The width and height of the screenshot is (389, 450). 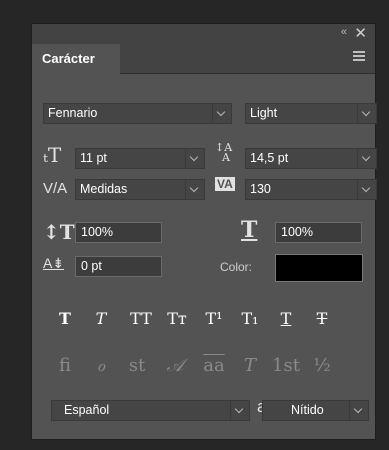 What do you see at coordinates (264, 113) in the screenshot?
I see `font-style-value: Light` at bounding box center [264, 113].